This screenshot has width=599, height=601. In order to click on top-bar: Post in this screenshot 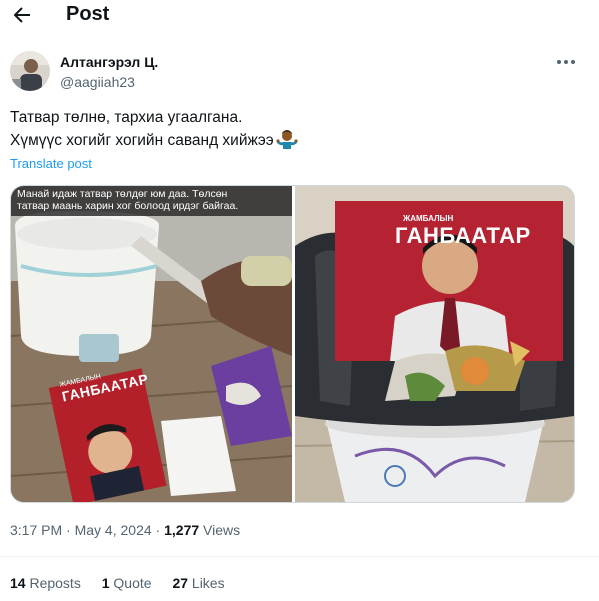, I will do `click(299, 16)`.